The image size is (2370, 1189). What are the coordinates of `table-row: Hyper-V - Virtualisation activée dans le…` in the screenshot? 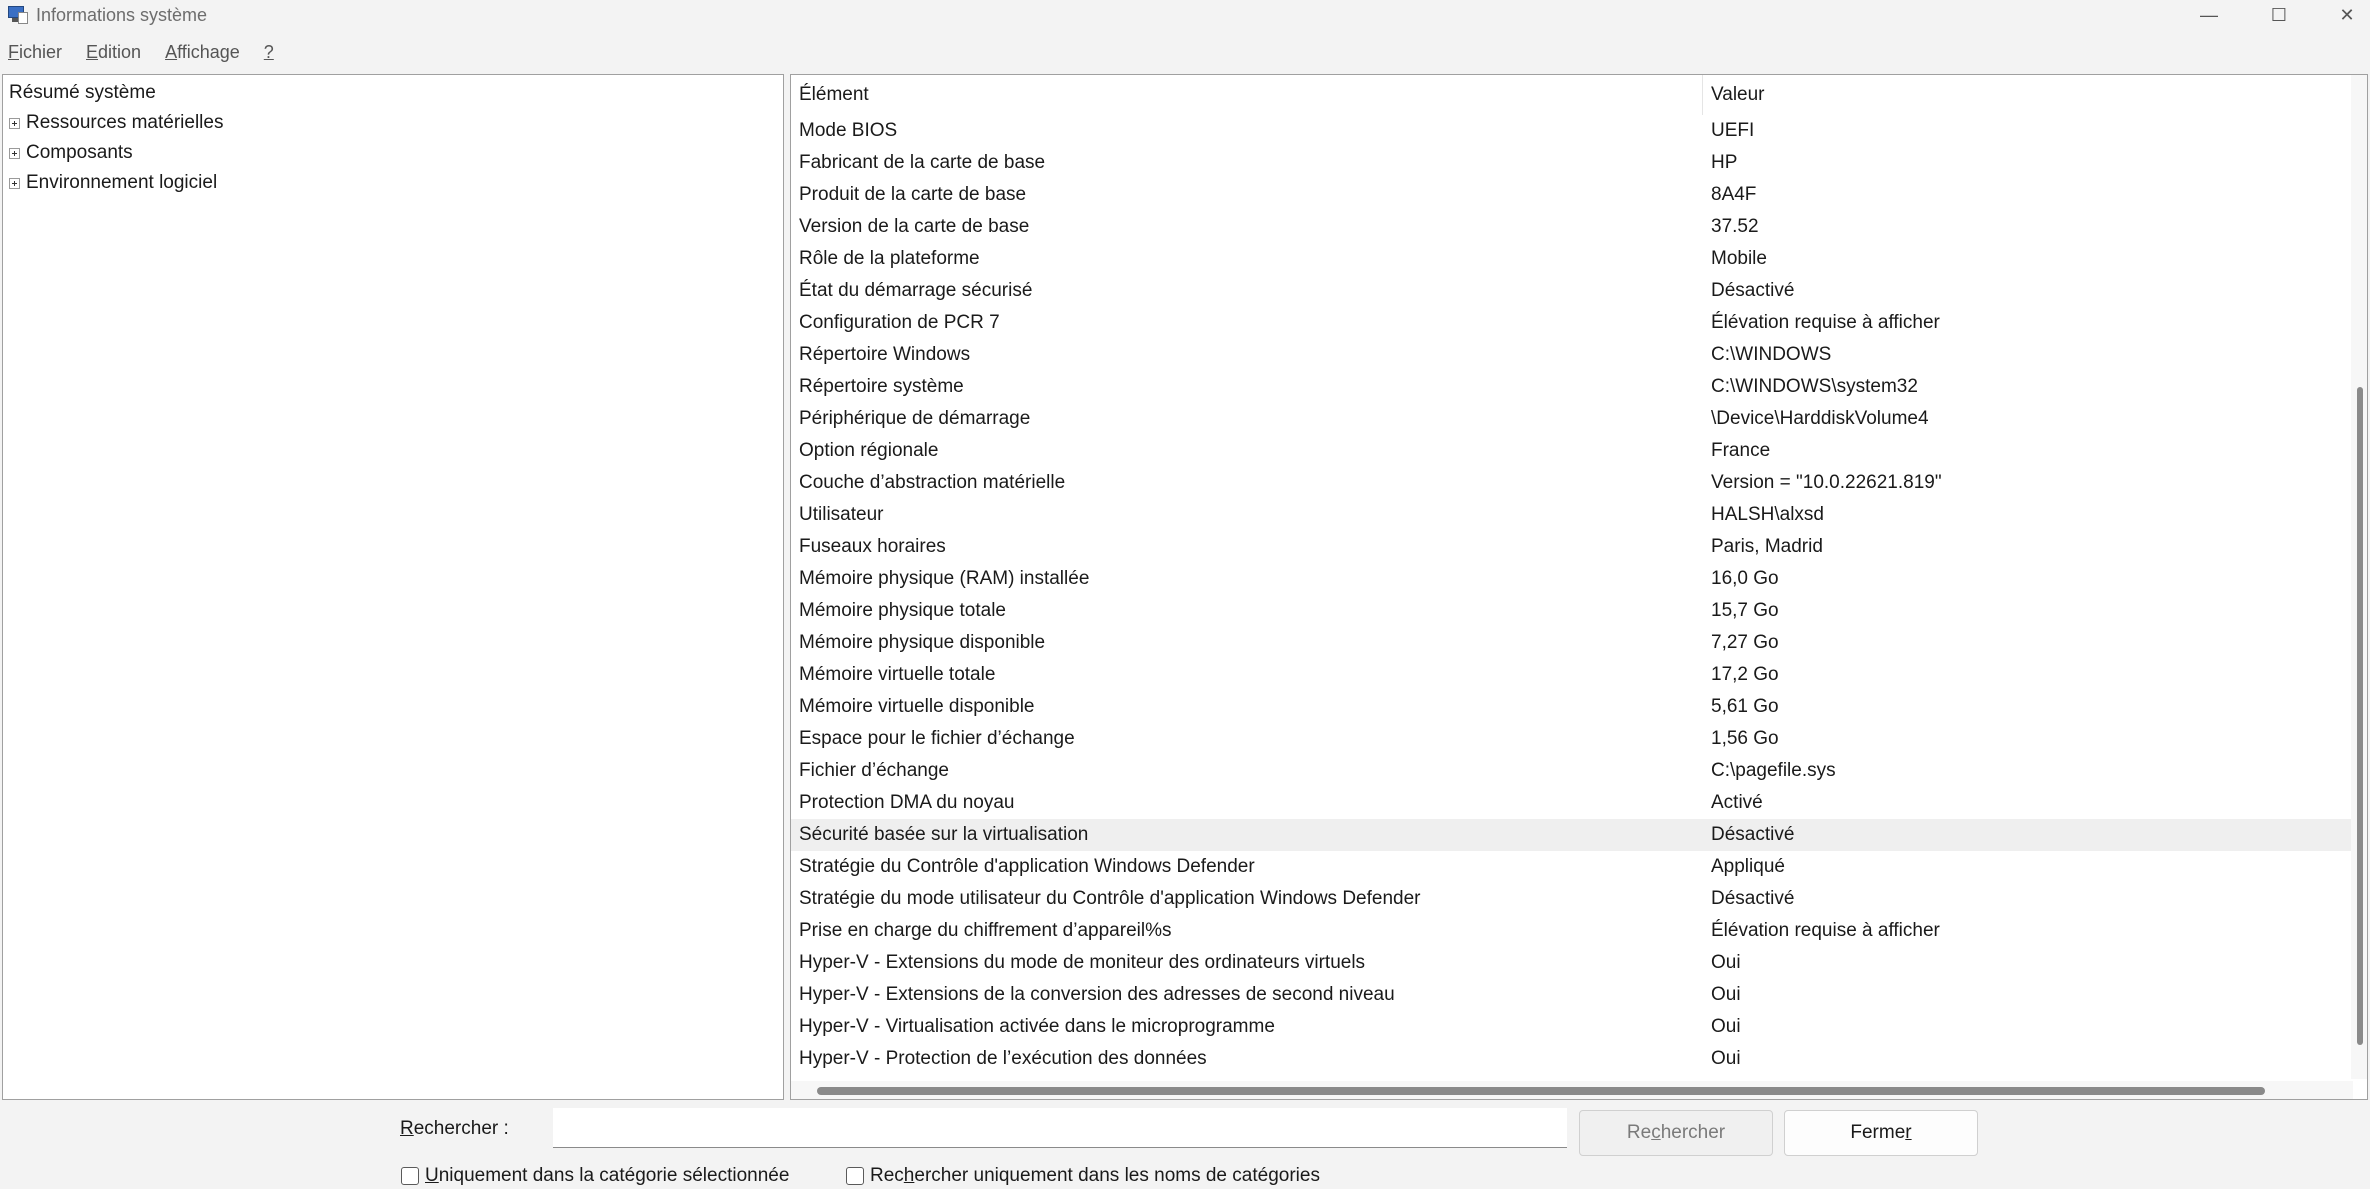 It's located at (1571, 1027).